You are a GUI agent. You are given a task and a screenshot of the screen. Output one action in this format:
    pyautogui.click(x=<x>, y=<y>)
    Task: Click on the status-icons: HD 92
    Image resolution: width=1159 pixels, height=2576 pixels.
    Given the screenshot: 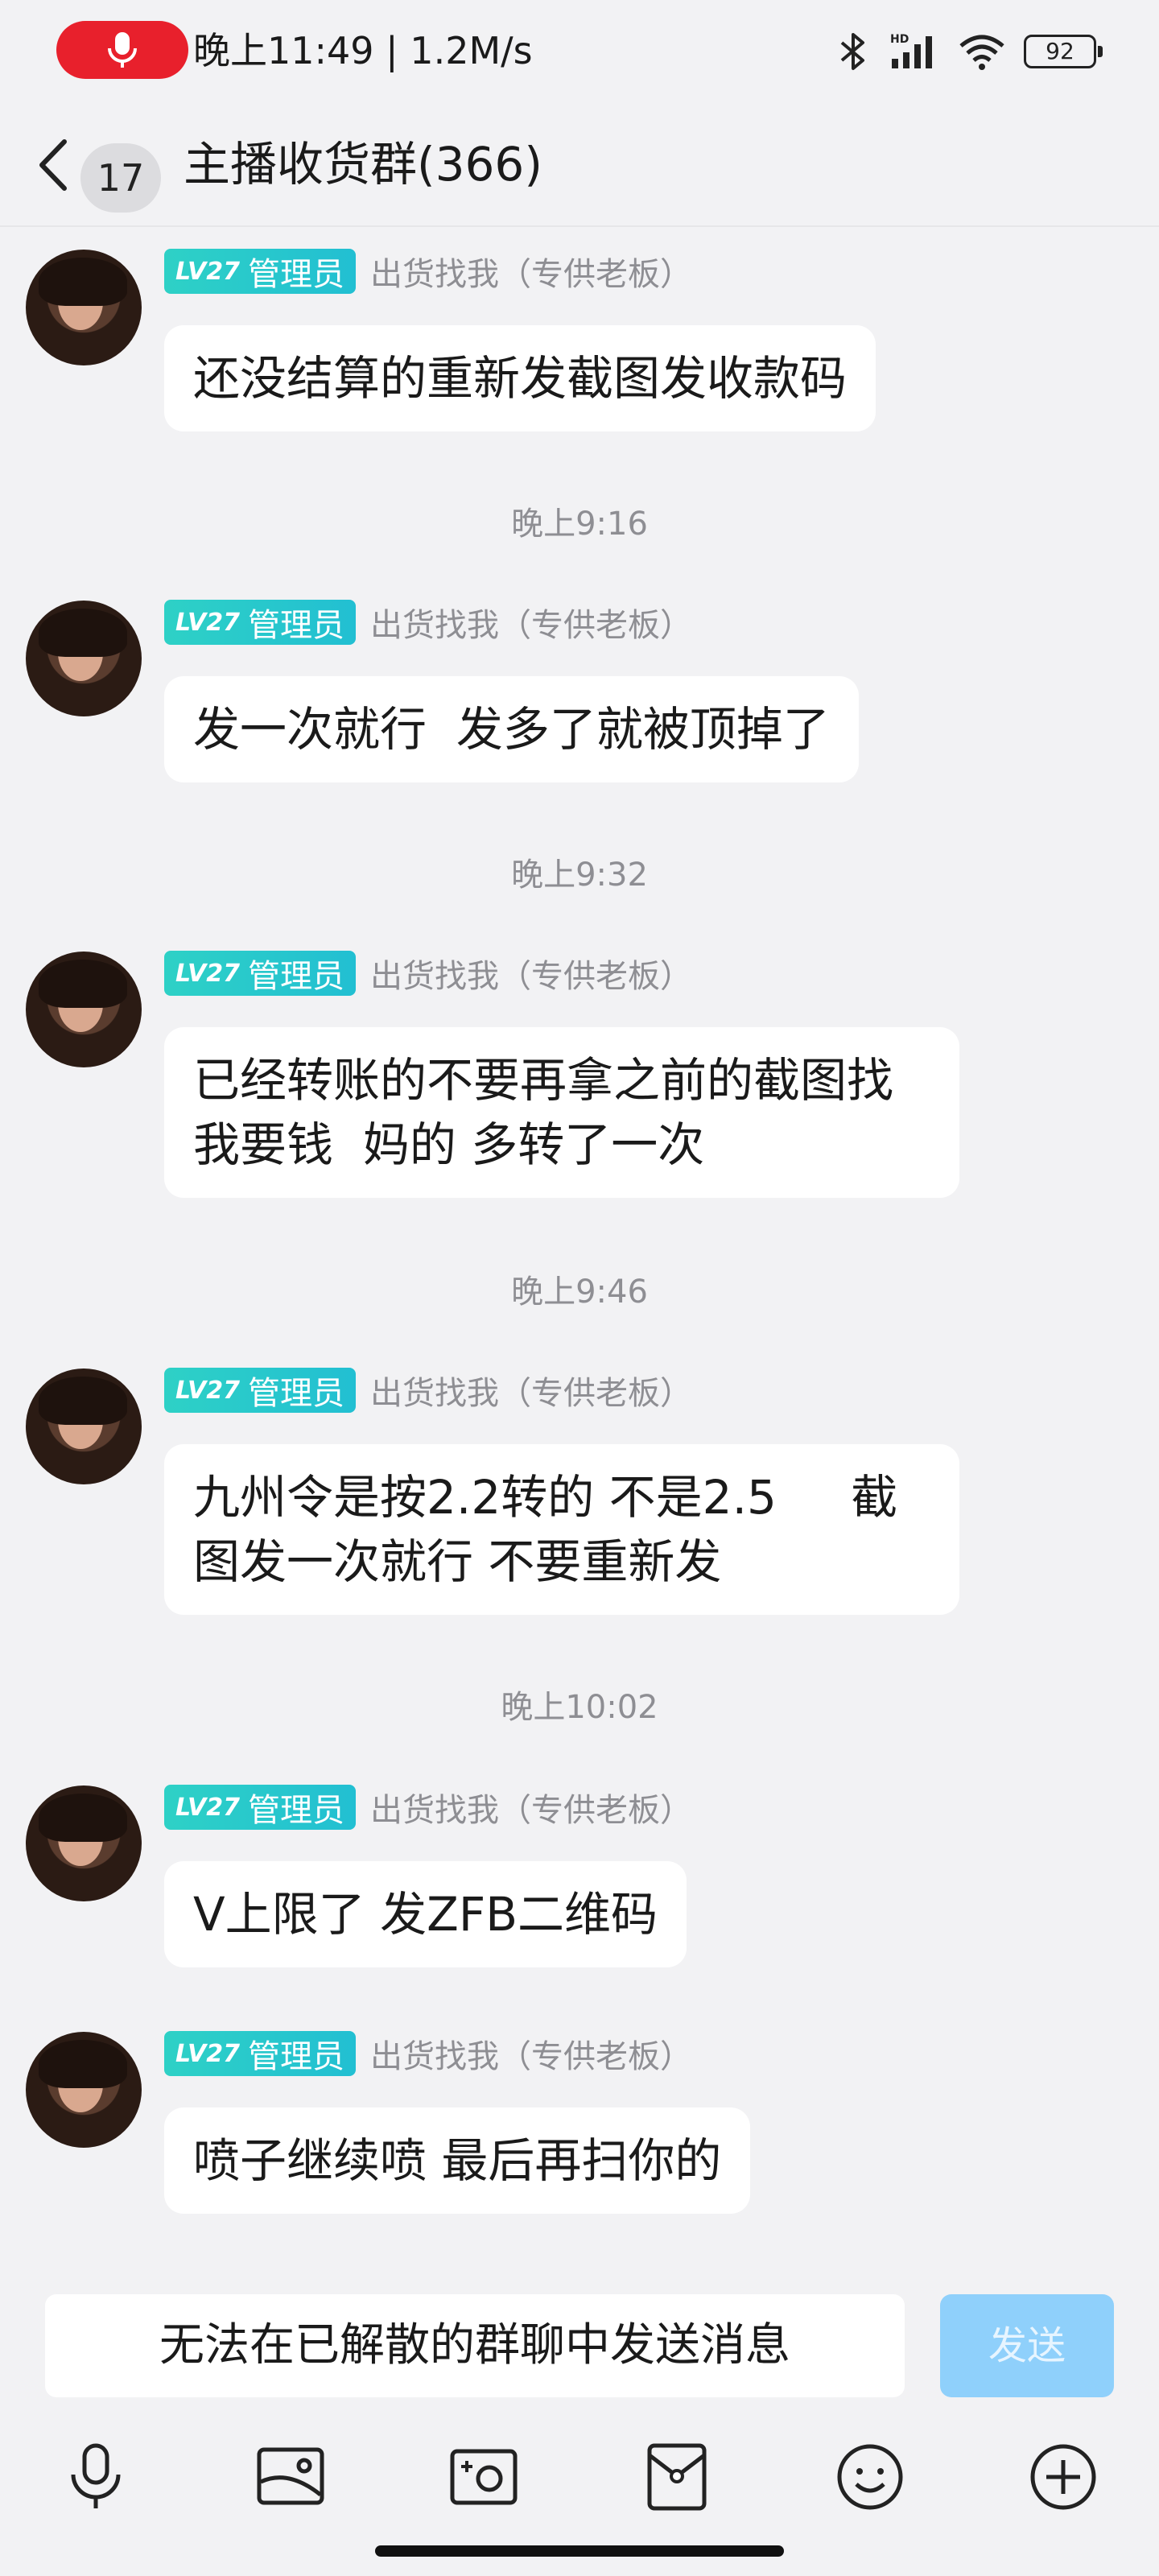 What is the action you would take?
    pyautogui.click(x=969, y=51)
    